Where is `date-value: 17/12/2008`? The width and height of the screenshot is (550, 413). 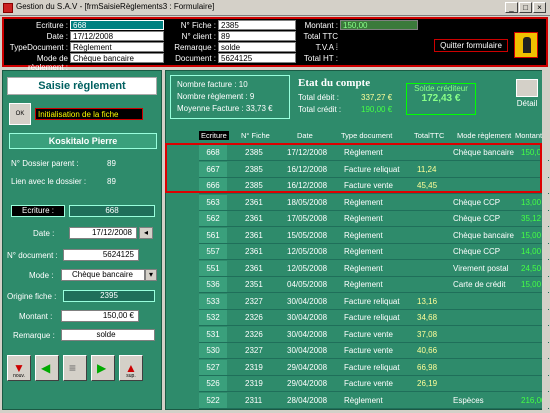
date-value: 17/12/2008 is located at coordinates (117, 36).